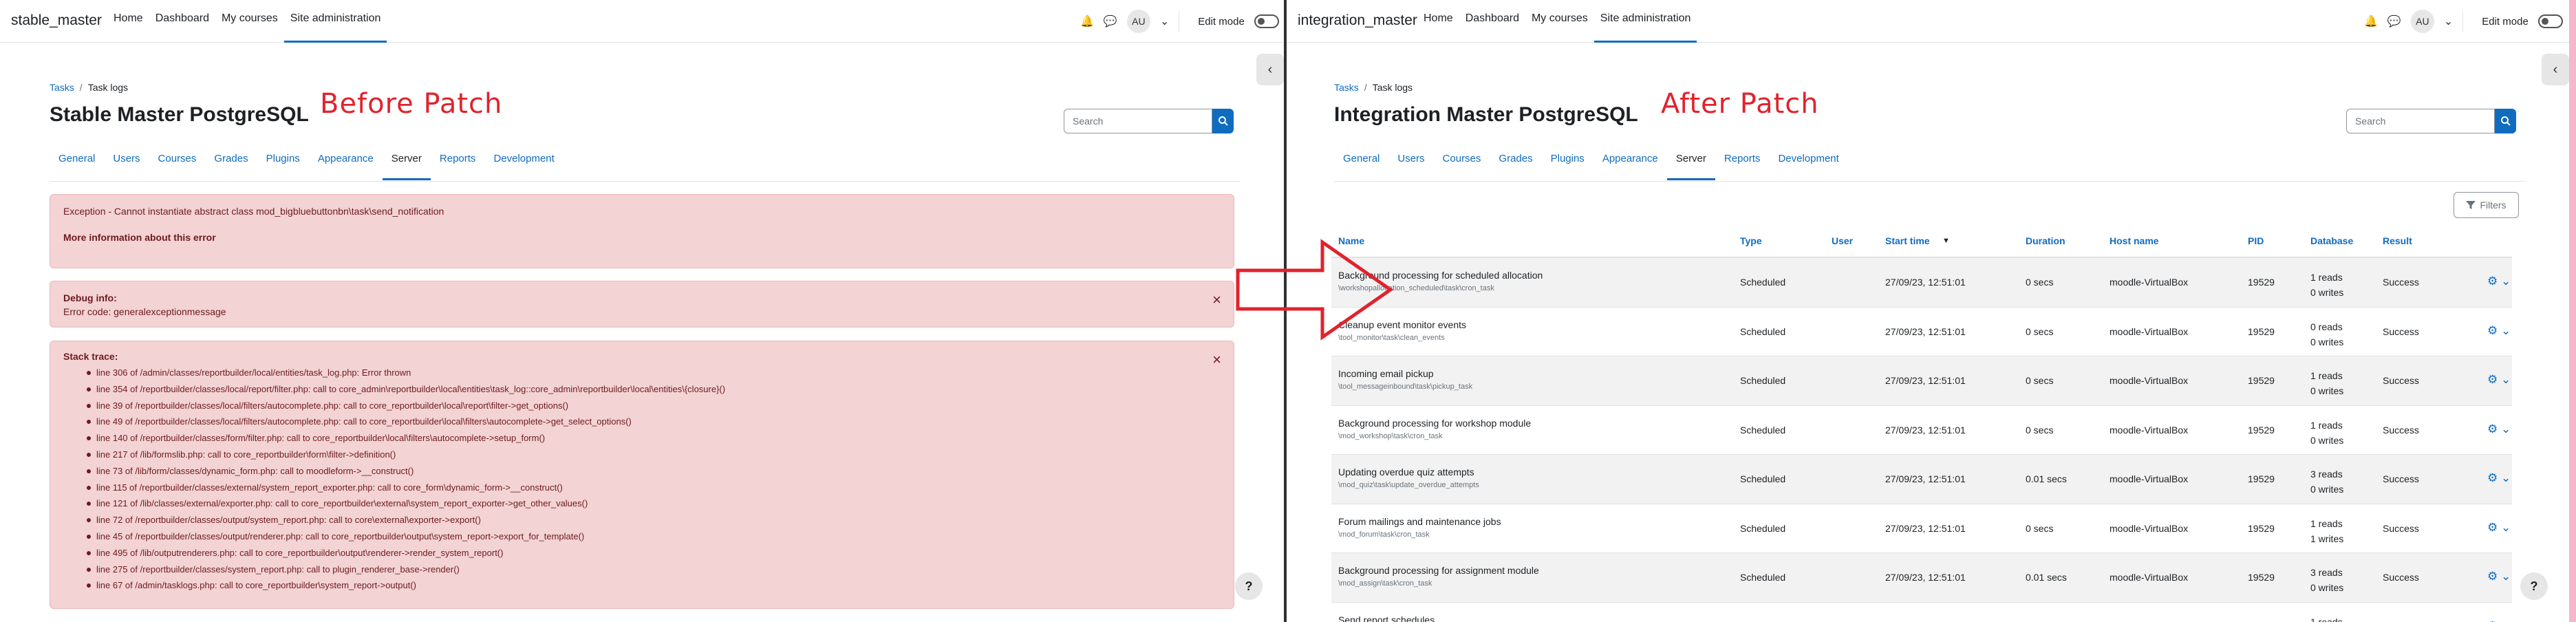  I want to click on cell-duration: 0.01 secs, so click(2047, 478).